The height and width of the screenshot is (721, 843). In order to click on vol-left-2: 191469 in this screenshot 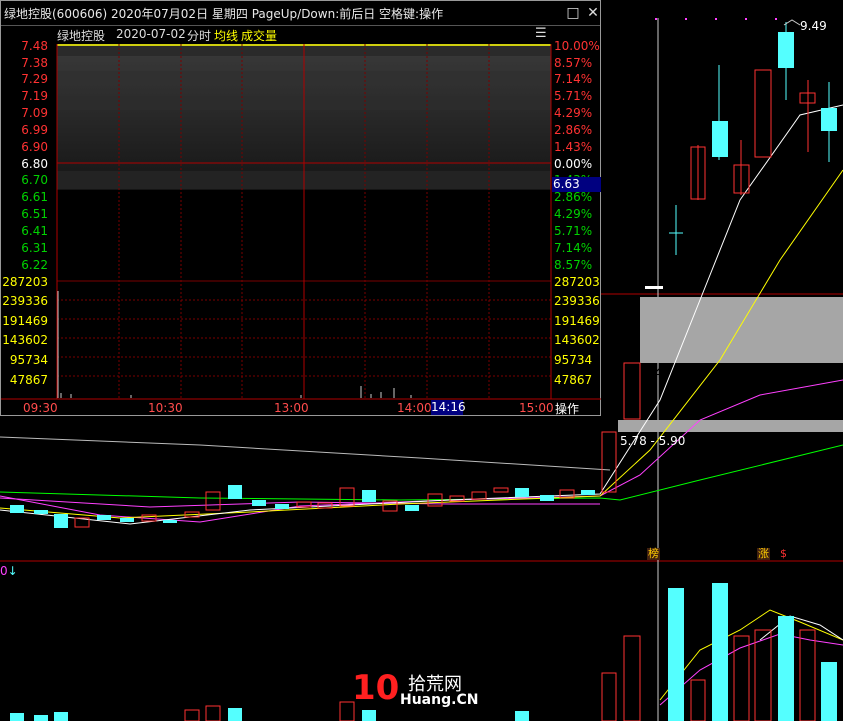, I will do `click(25, 321)`.